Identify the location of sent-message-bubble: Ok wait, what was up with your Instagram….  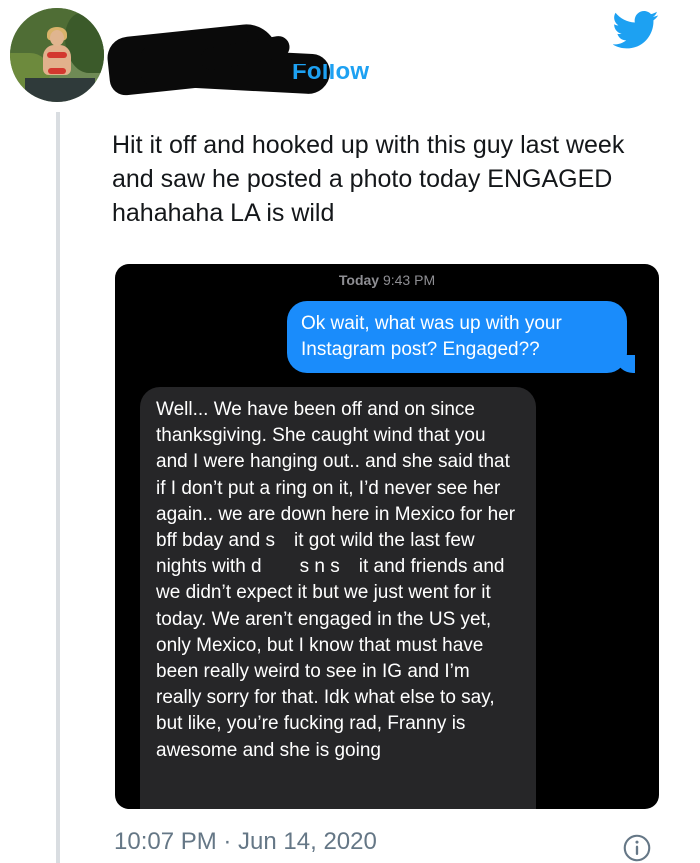
(461, 337).